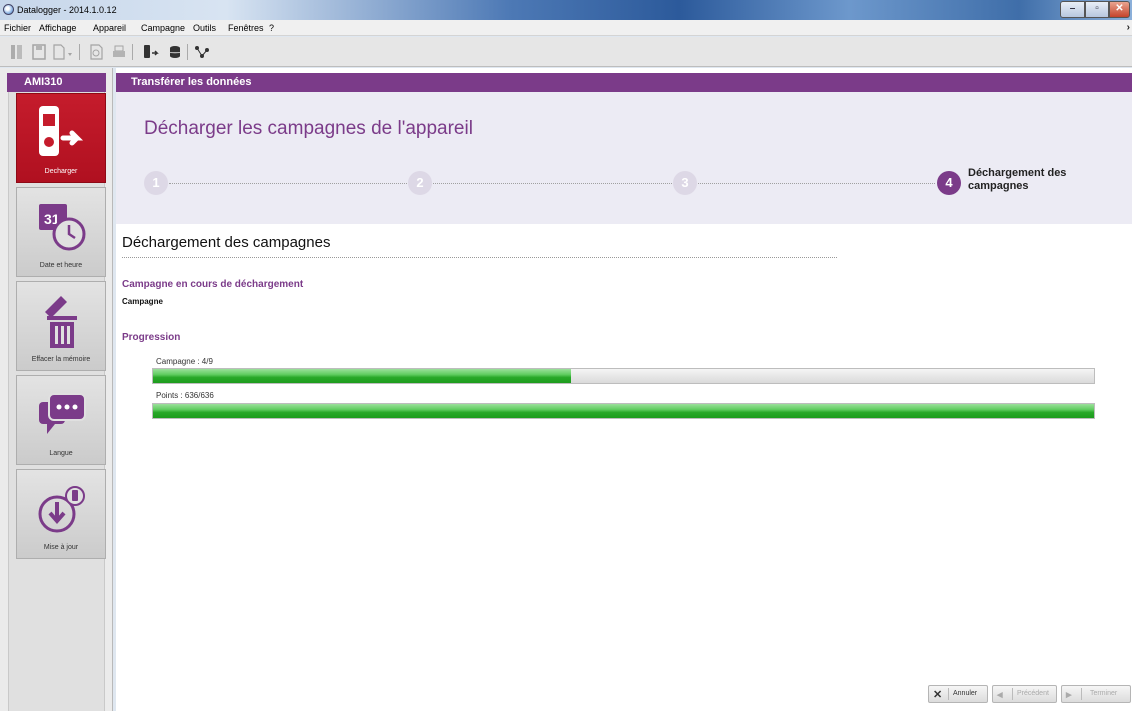  Describe the element at coordinates (175, 52) in the screenshot. I see `database-icon` at that location.